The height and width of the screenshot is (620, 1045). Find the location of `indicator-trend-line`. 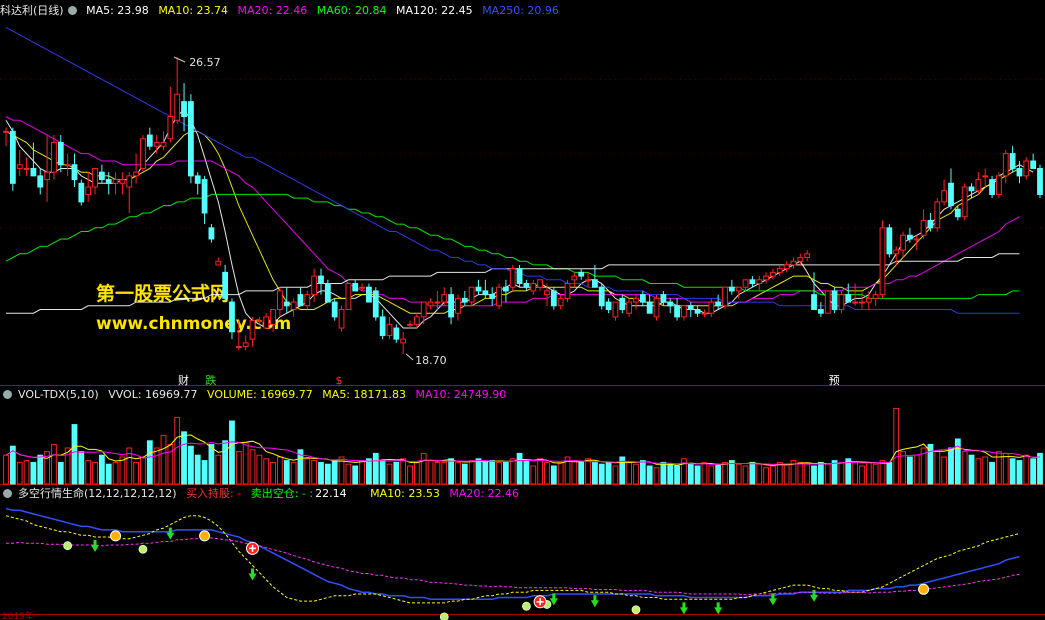

indicator-trend-line is located at coordinates (512, 554).